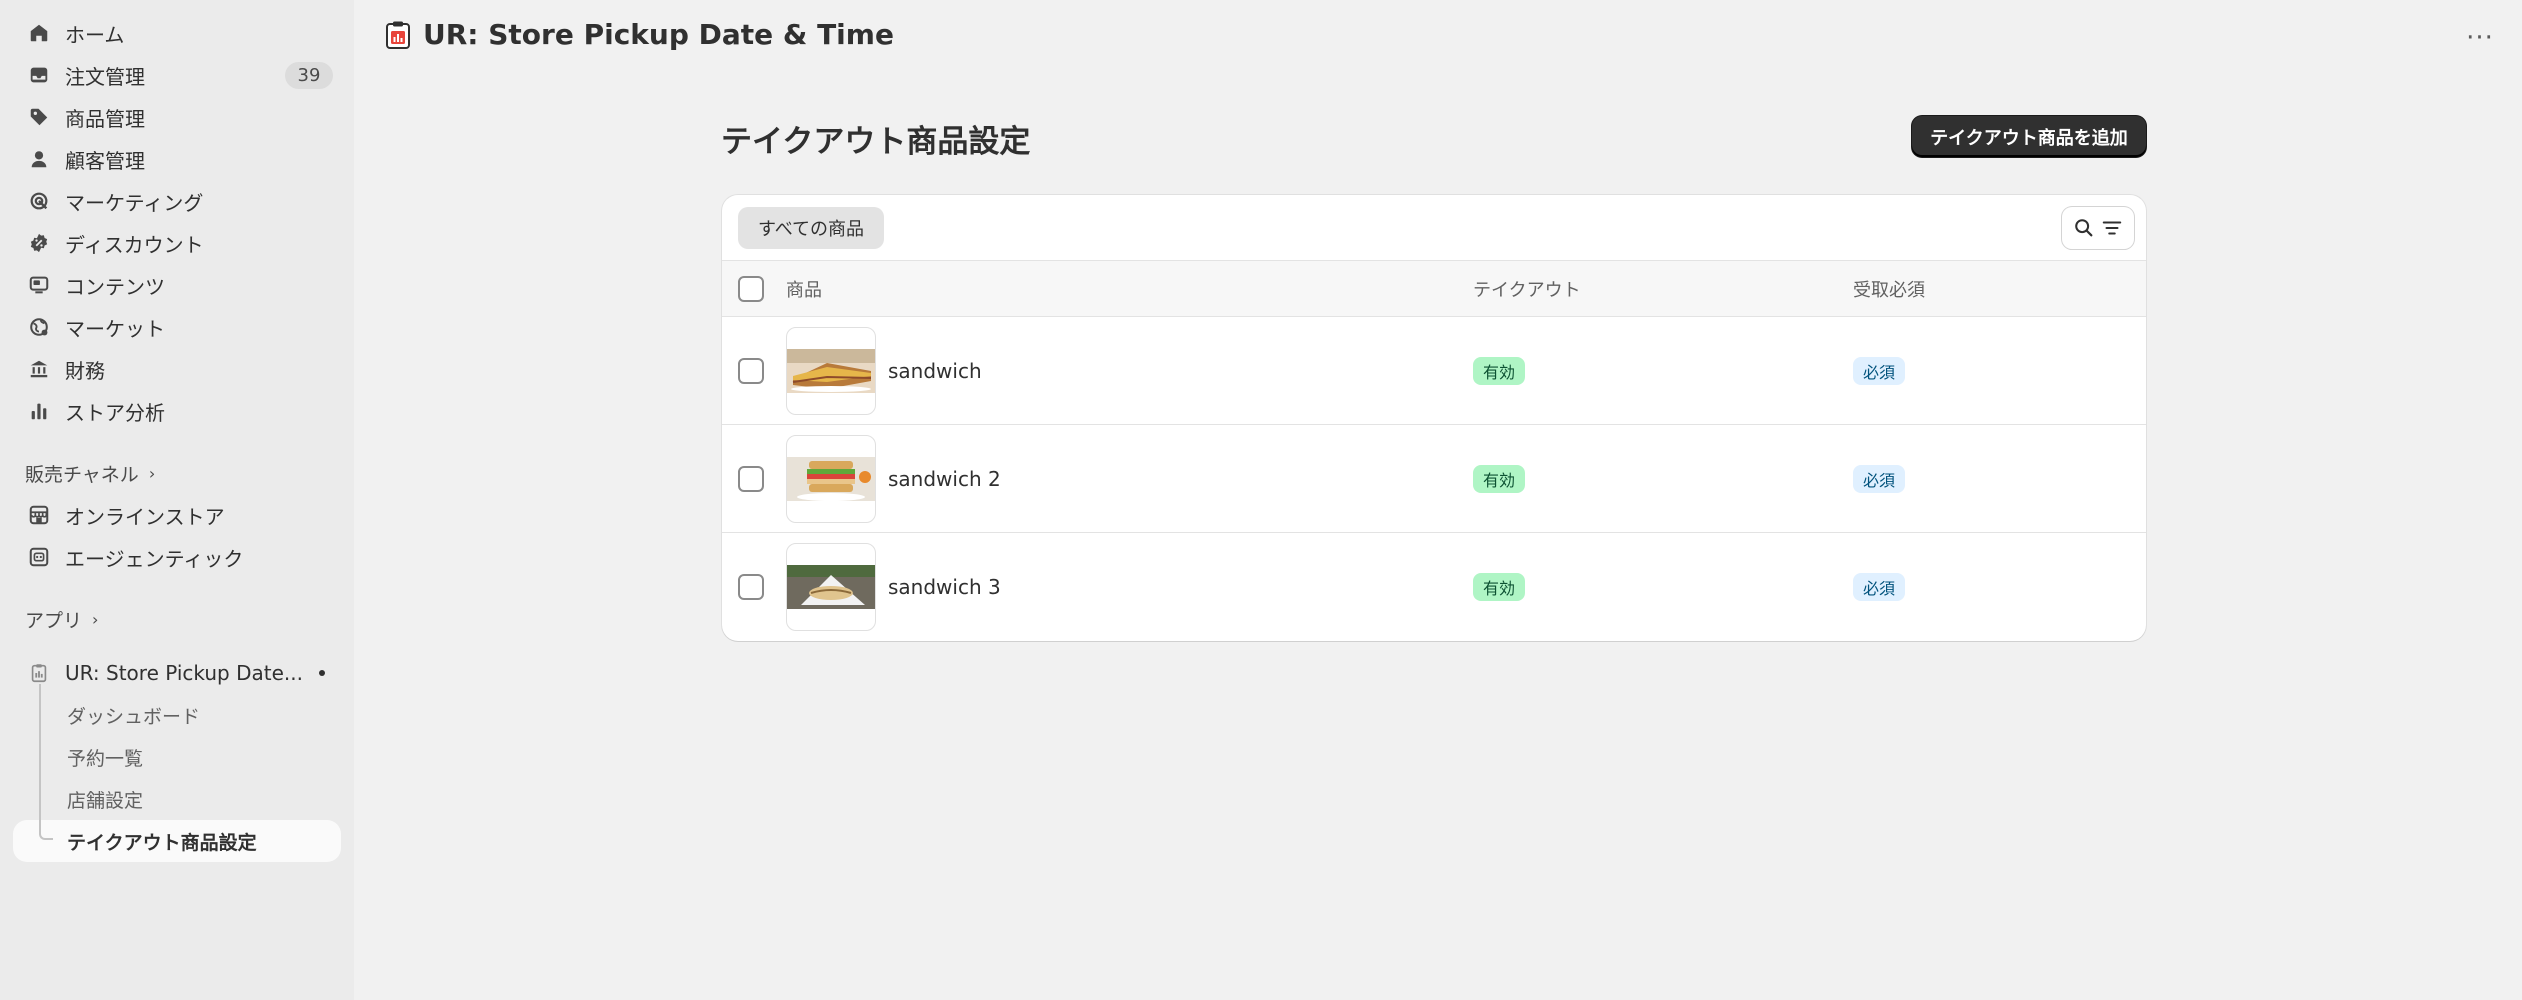 The width and height of the screenshot is (2522, 1000). What do you see at coordinates (177, 285) in the screenshot?
I see `sidebar-item-content: コンテンツ` at bounding box center [177, 285].